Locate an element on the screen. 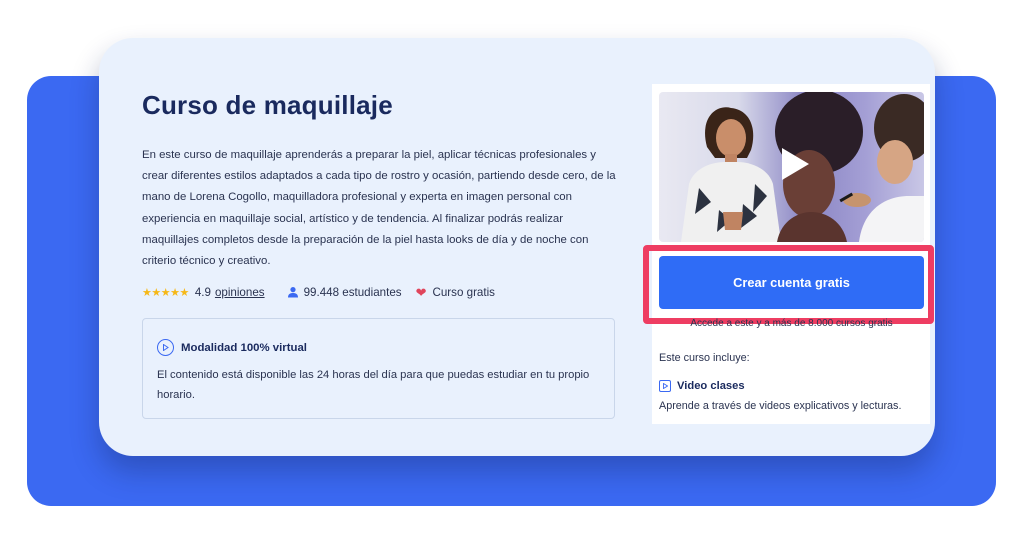 Image resolution: width=1024 pixels, height=536 pixels. modality-title: Modalidad 100% virtual is located at coordinates (244, 347).